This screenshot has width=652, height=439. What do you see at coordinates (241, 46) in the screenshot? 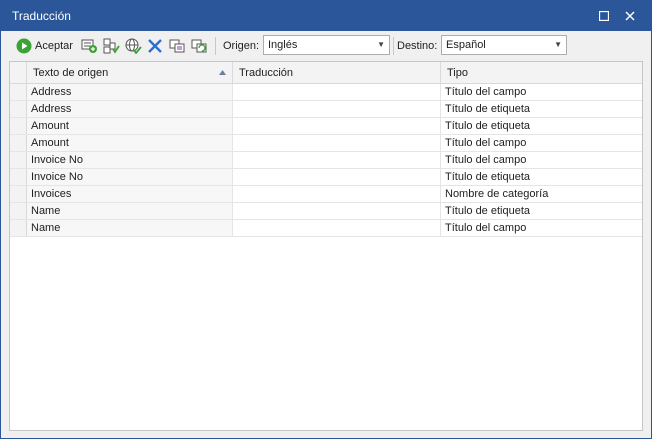
I see `source-language-label: Origen:` at bounding box center [241, 46].